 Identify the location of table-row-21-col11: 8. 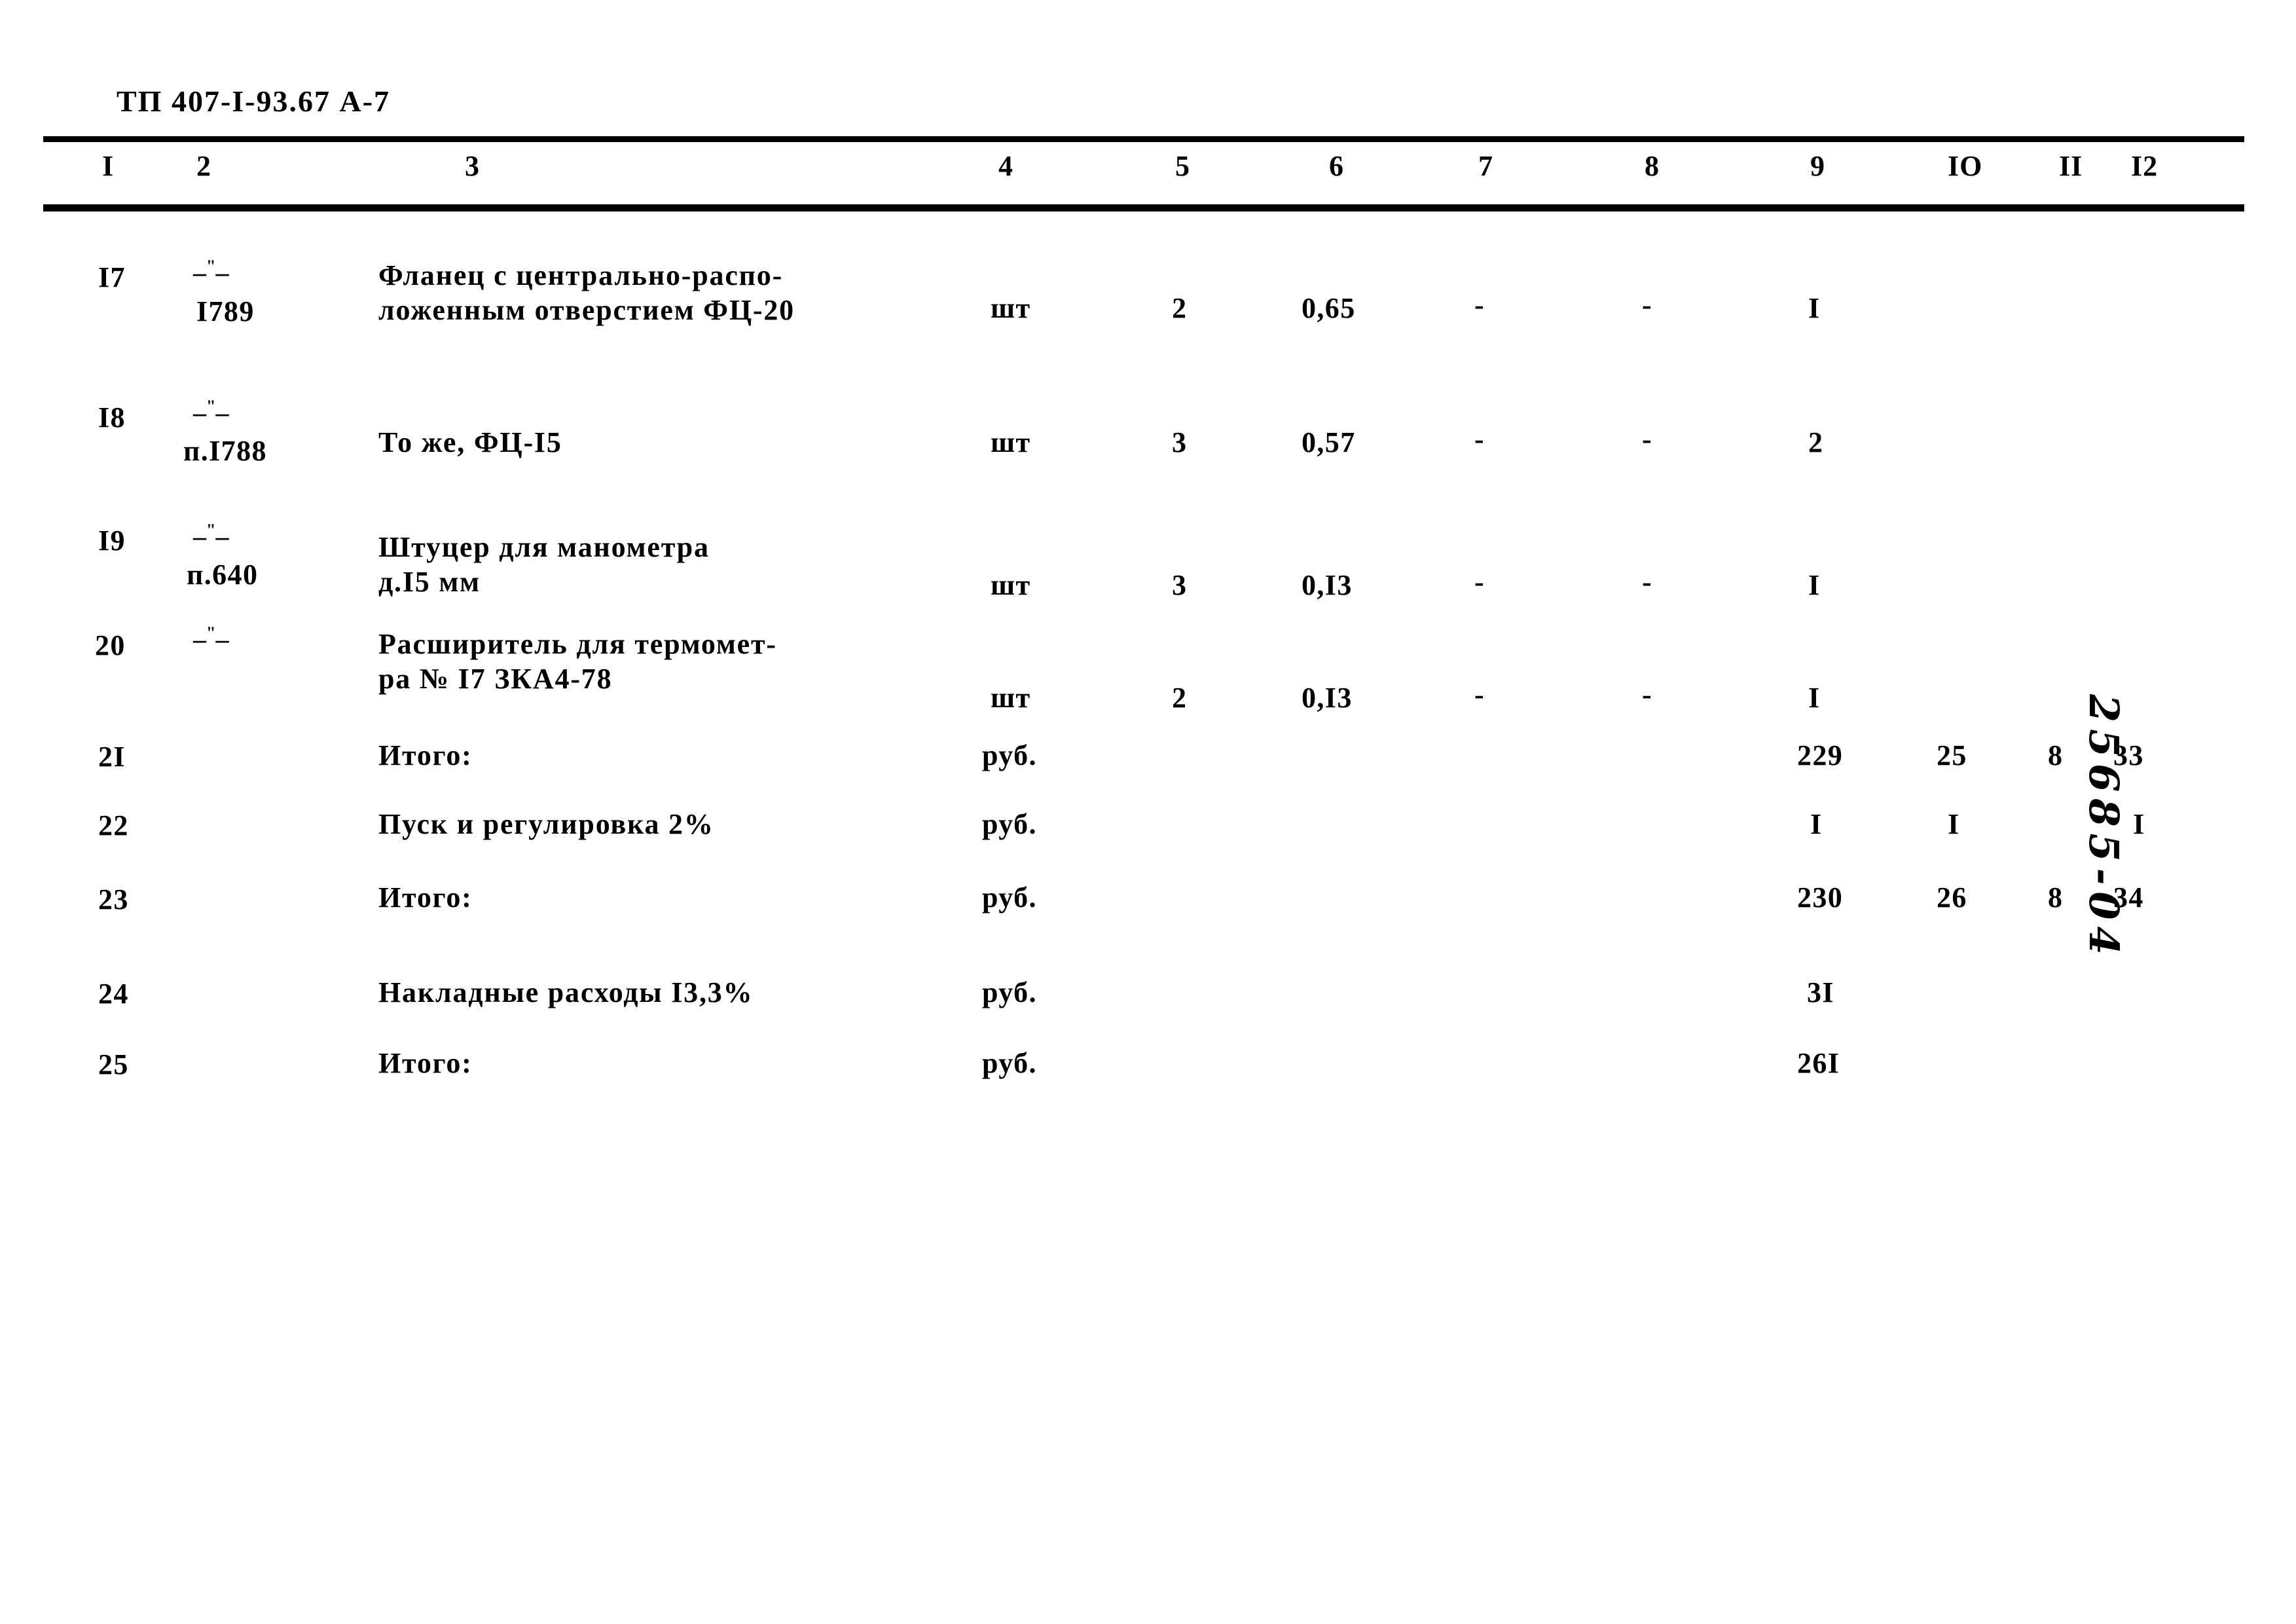
(2056, 755).